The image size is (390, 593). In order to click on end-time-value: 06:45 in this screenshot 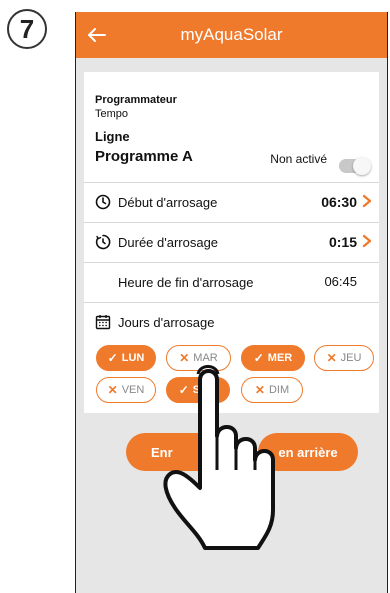, I will do `click(340, 281)`.